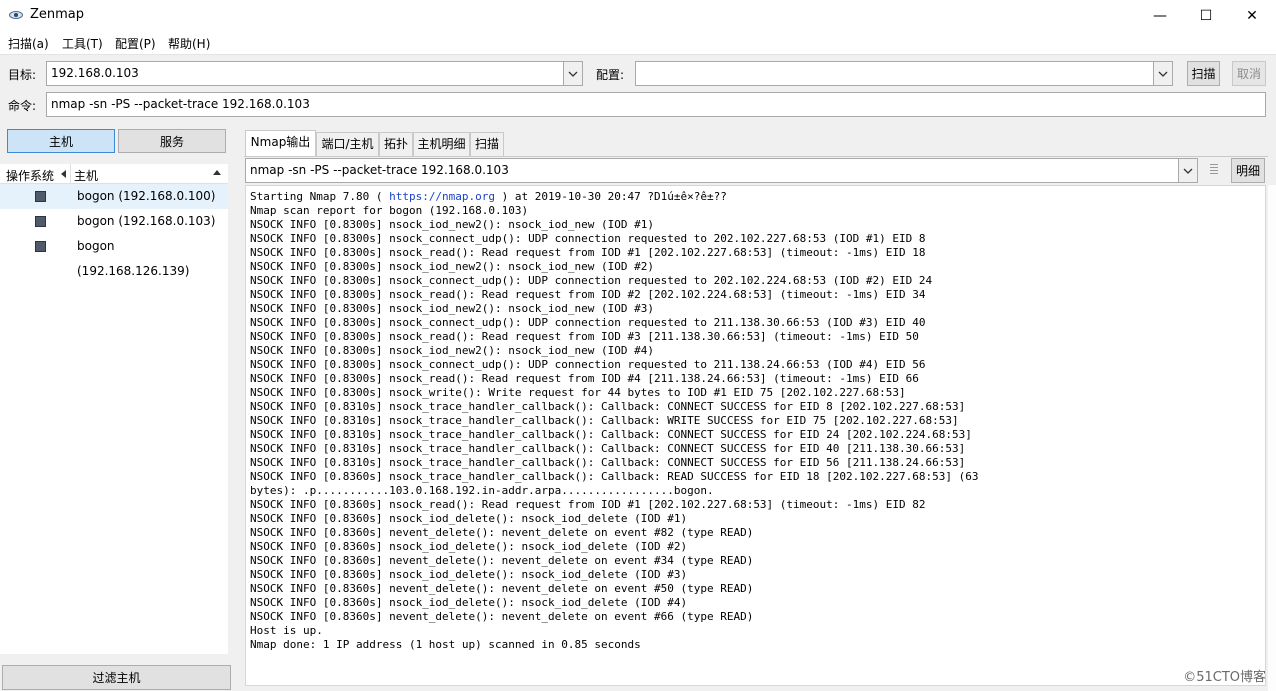 The width and height of the screenshot is (1276, 691). I want to click on os-column-header: 操作系统, so click(30, 175).